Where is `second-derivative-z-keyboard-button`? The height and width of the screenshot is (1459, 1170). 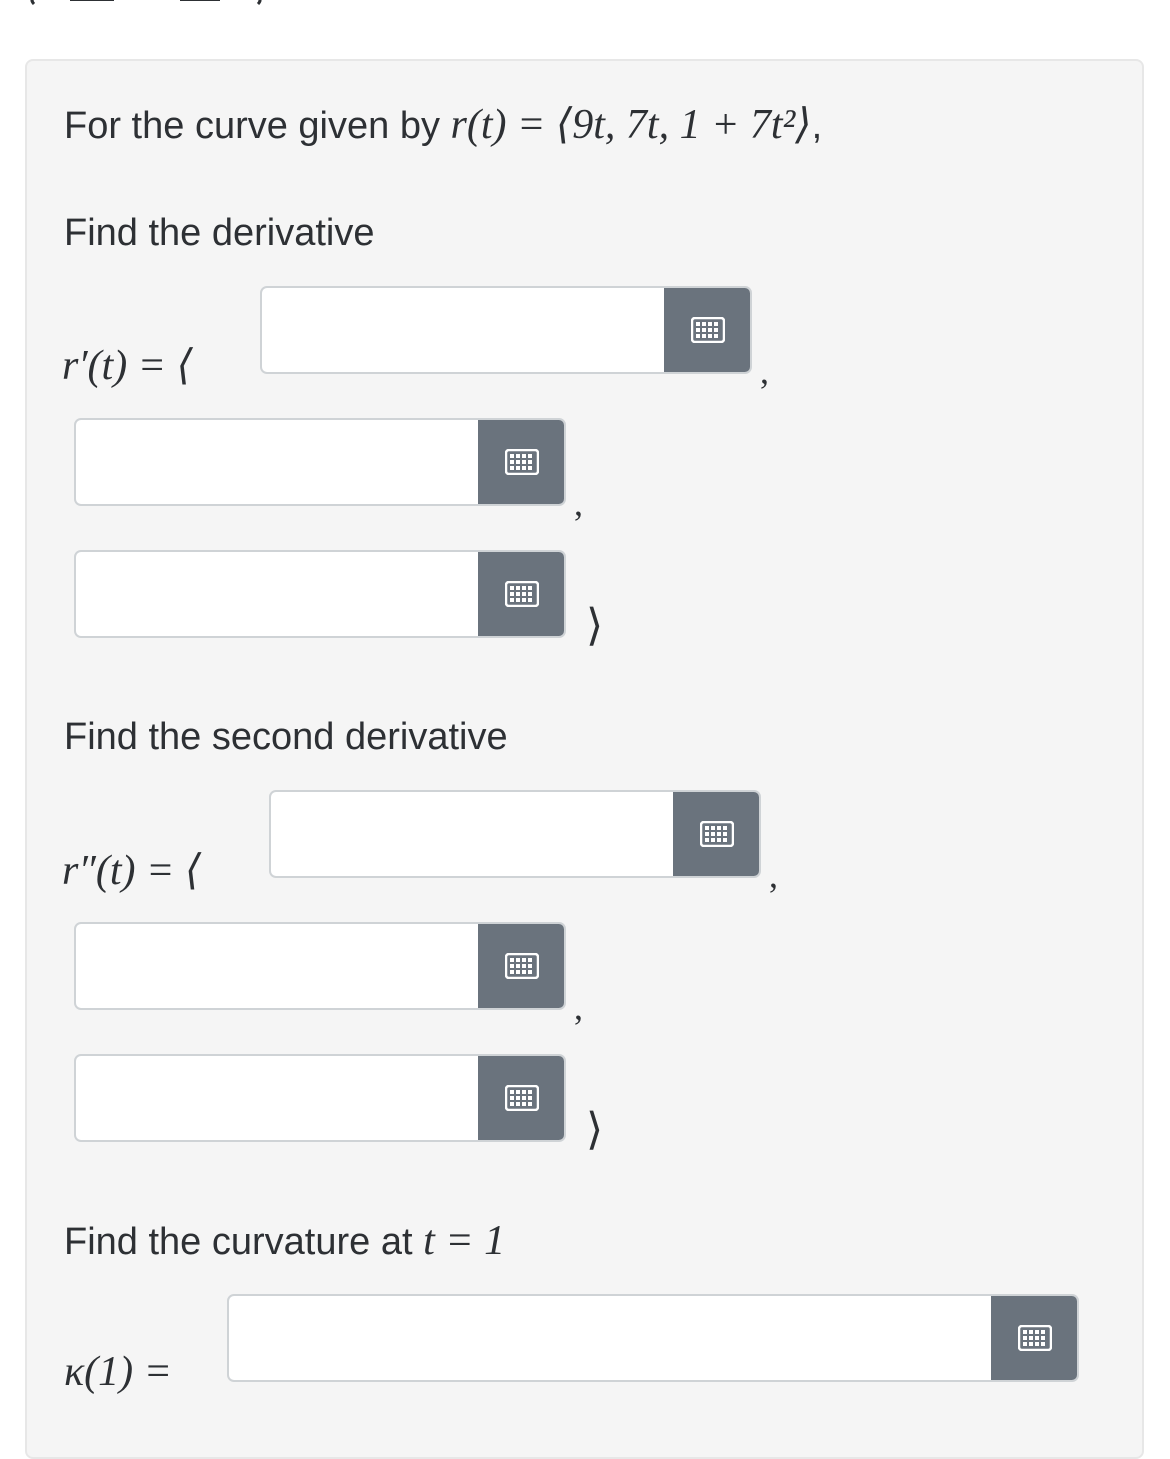 second-derivative-z-keyboard-button is located at coordinates (521, 1098).